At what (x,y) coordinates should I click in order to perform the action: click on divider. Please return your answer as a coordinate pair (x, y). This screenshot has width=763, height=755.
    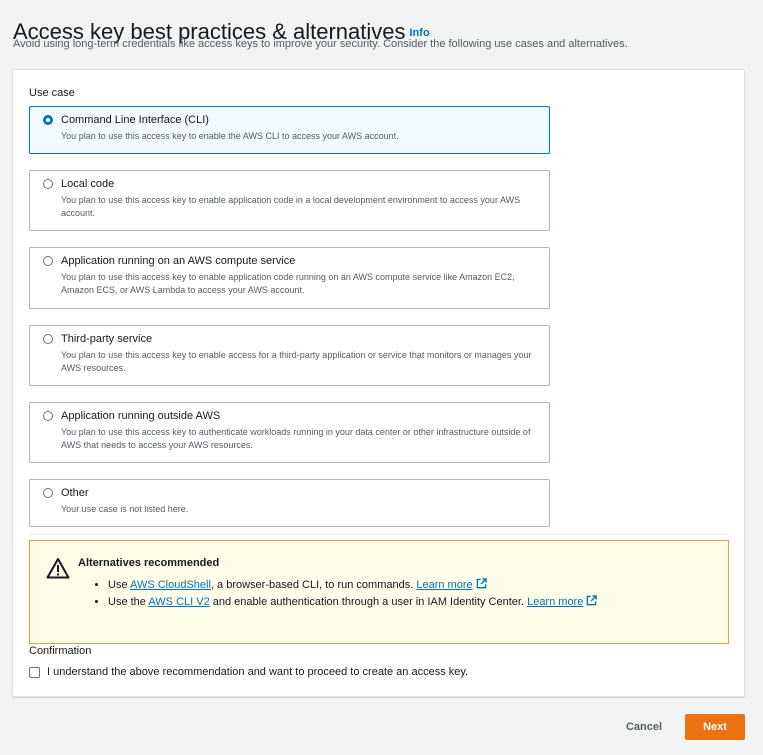
    Looking at the image, I should click on (379, 534).